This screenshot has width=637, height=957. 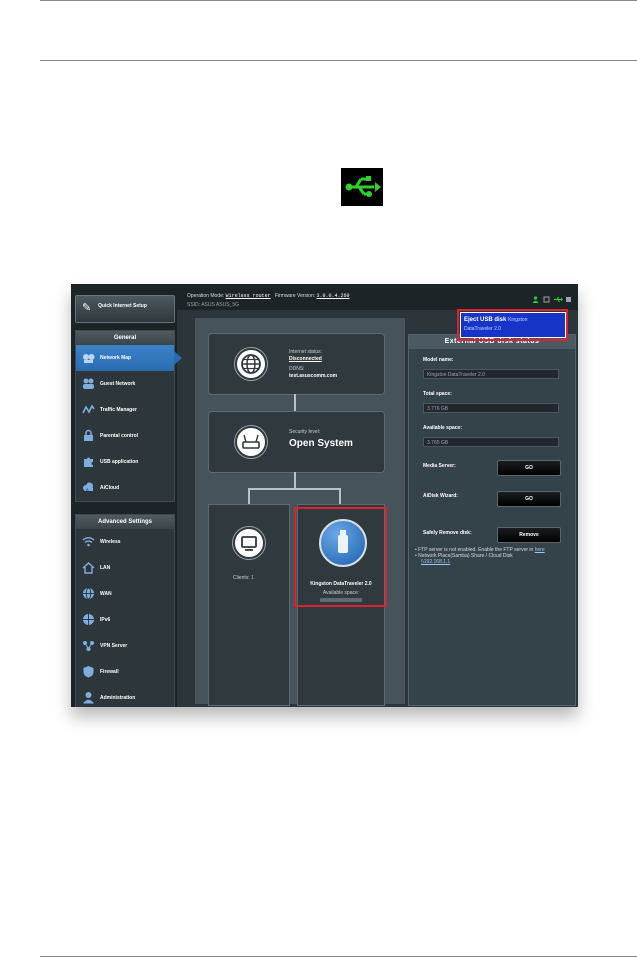 I want to click on total-space-field: 3.776 GB, so click(x=491, y=408).